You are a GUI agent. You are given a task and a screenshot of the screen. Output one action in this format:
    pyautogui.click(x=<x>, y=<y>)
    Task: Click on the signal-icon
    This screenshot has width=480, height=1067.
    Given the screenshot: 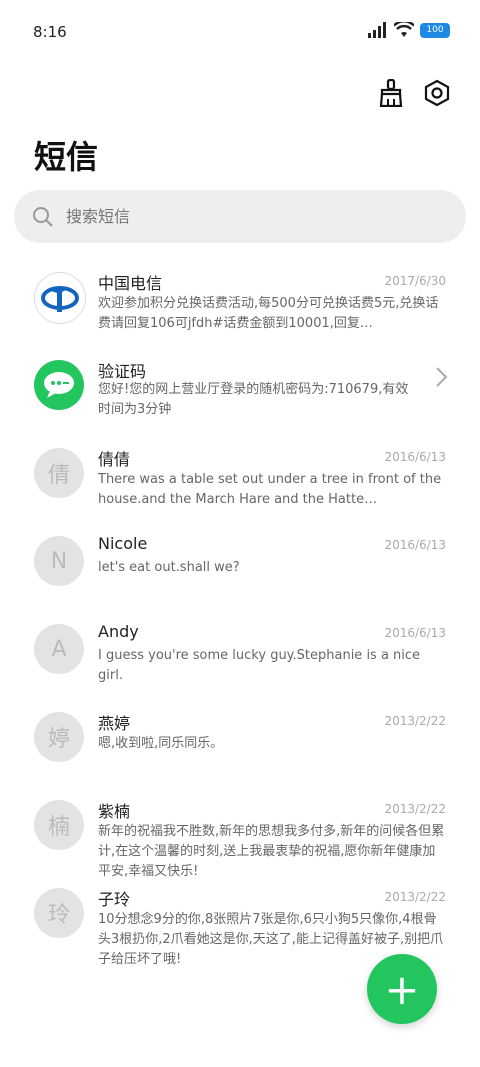 What is the action you would take?
    pyautogui.click(x=377, y=30)
    